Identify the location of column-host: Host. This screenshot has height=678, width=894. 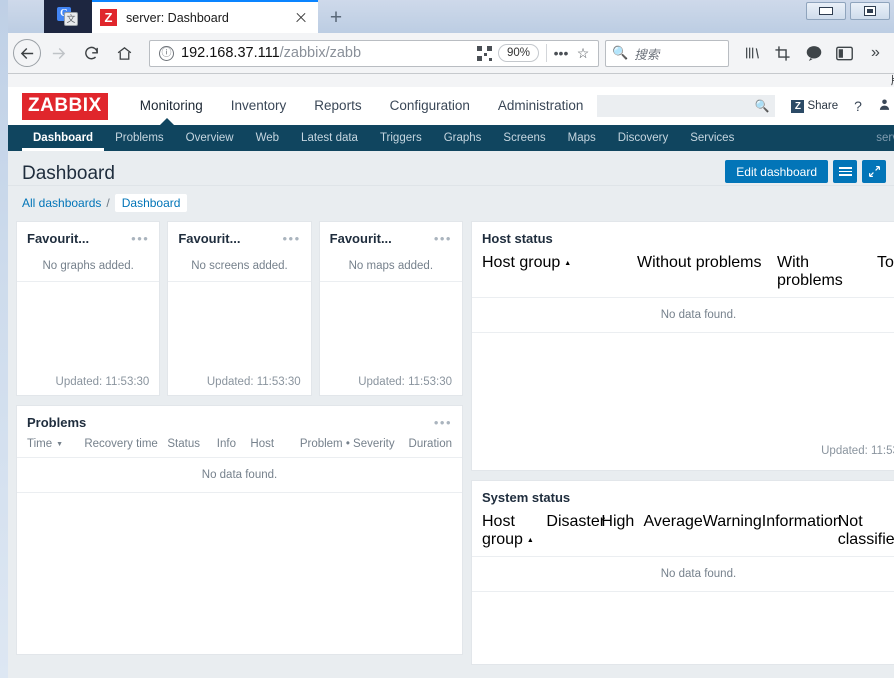
(274, 444).